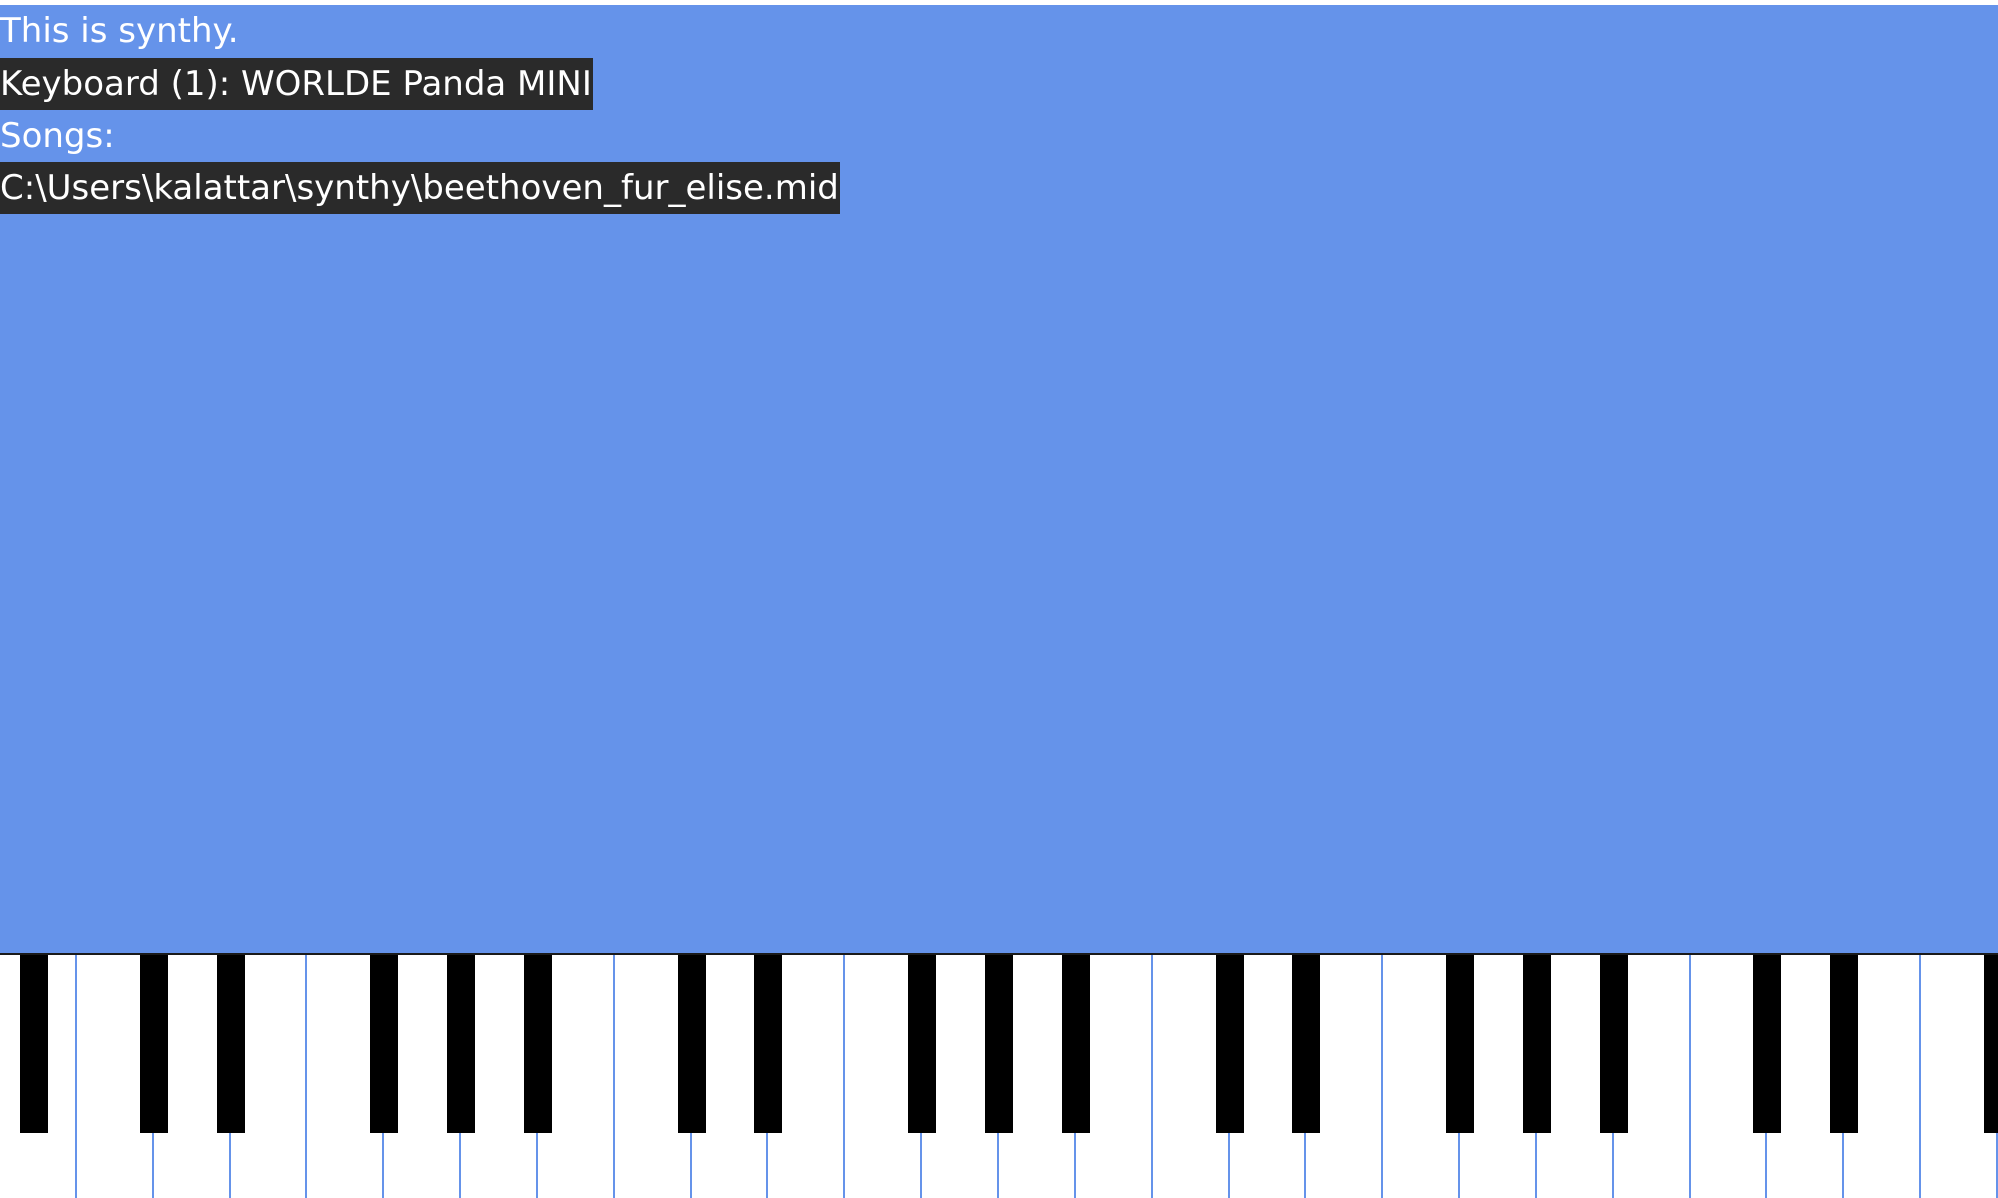 The width and height of the screenshot is (1998, 1198). Describe the element at coordinates (119, 31) in the screenshot. I see `app-title: This is synthy.` at that location.